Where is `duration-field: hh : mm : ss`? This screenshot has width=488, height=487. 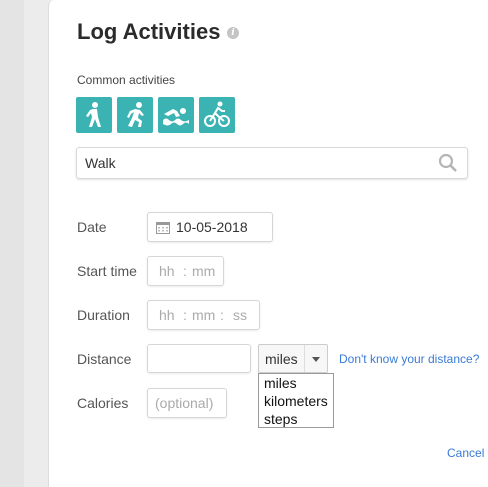
duration-field: hh : mm : ss is located at coordinates (203, 315).